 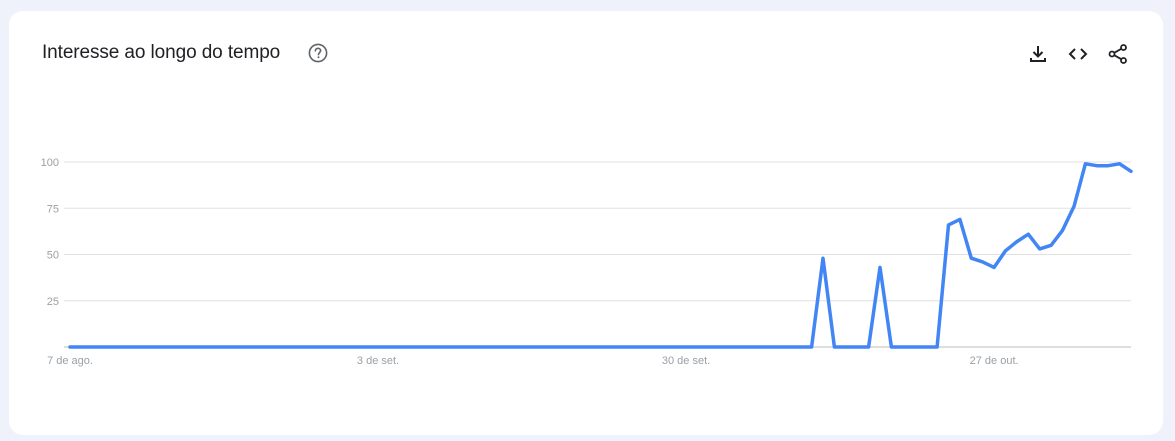 I want to click on y-tick-label: 75, so click(x=53, y=209).